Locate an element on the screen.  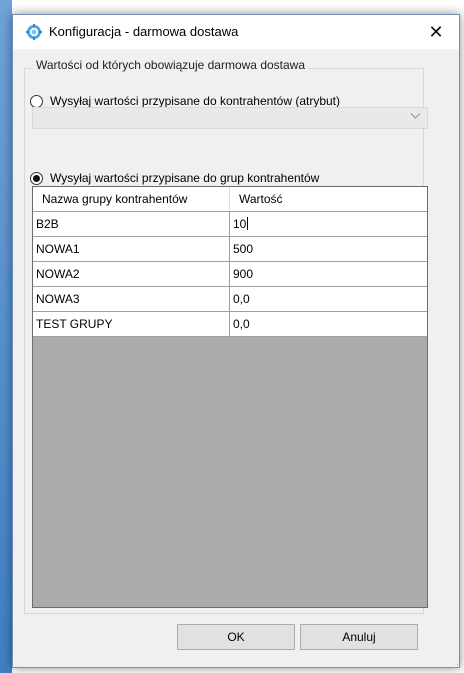
gear-icon is located at coordinates (34, 32).